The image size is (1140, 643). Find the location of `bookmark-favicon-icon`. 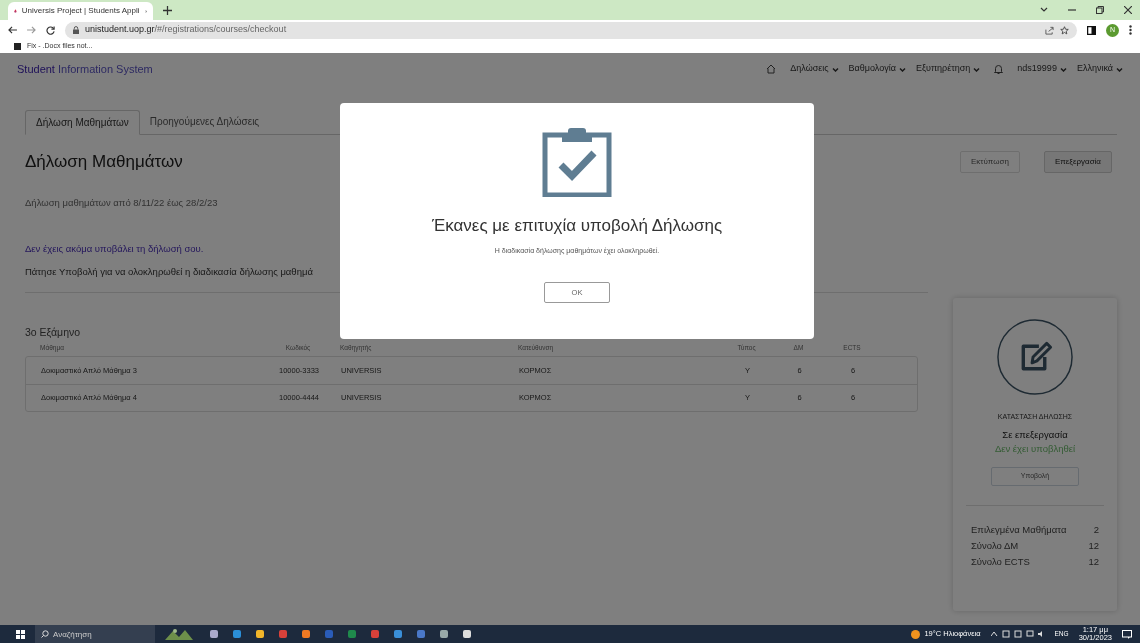

bookmark-favicon-icon is located at coordinates (17, 46).